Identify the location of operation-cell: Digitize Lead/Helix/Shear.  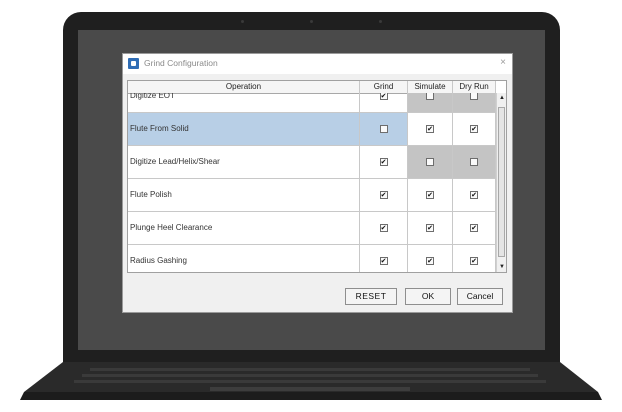
(244, 162).